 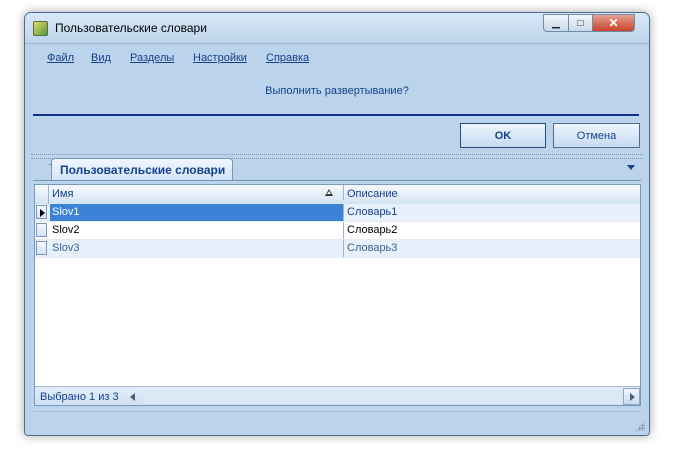 I want to click on dictionary-app-icon, so click(x=40, y=28).